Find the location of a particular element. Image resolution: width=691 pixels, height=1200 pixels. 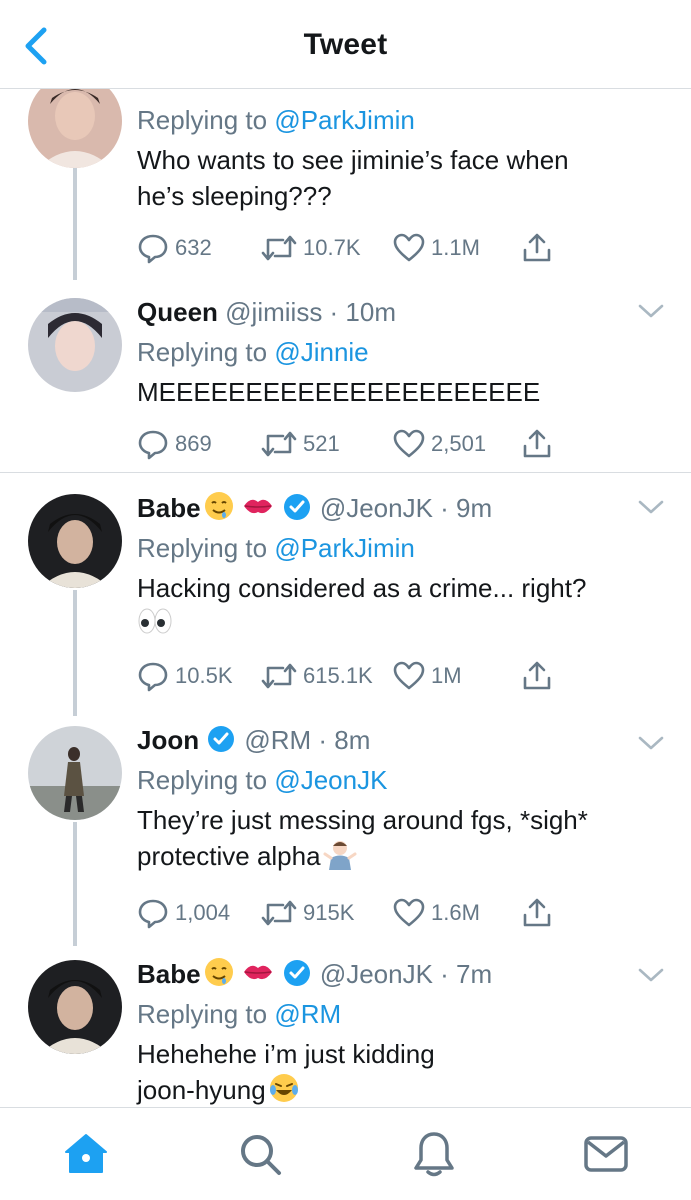

handle-time: @RM · 8m is located at coordinates (307, 740).